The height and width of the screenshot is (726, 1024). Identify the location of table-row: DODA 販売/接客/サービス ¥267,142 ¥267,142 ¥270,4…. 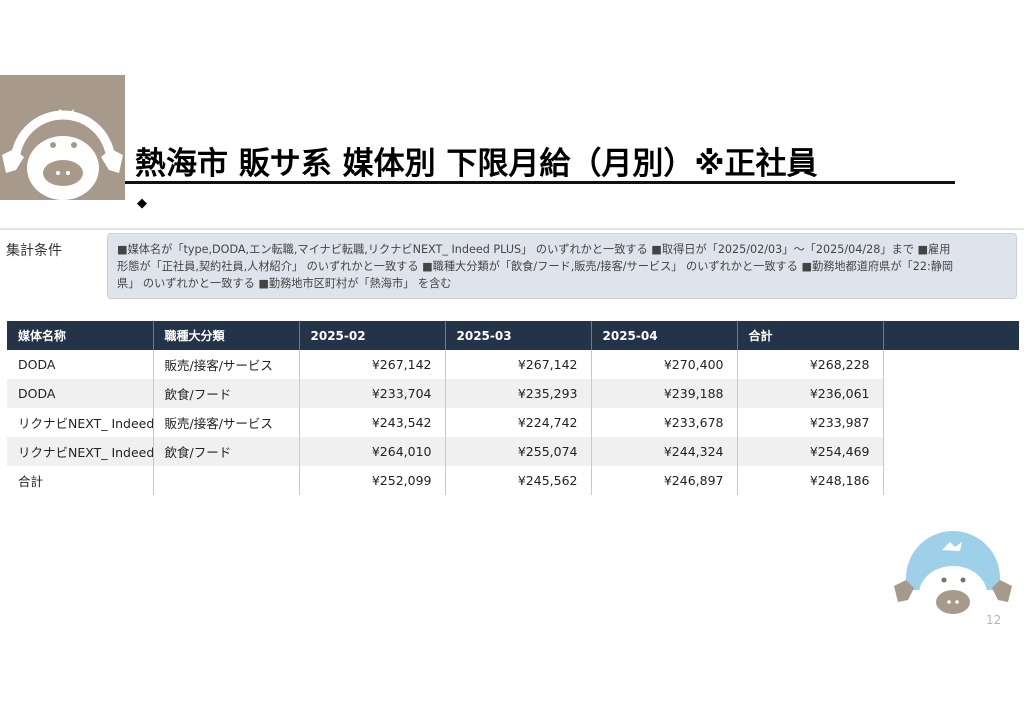
(513, 364).